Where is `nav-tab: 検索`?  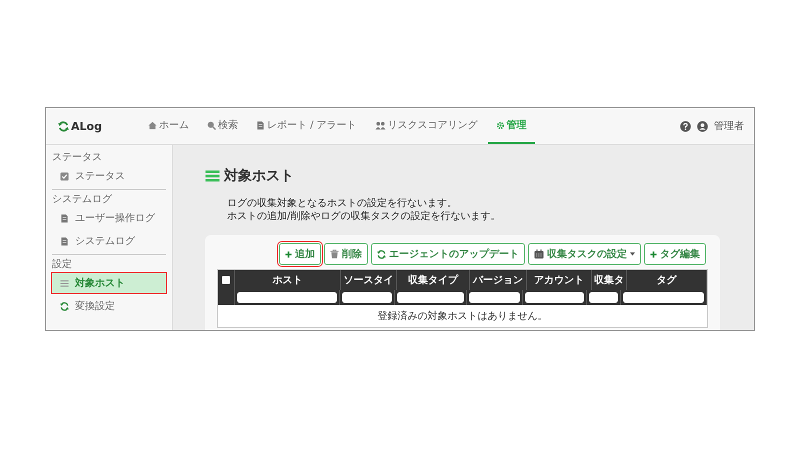 nav-tab: 検索 is located at coordinates (222, 126).